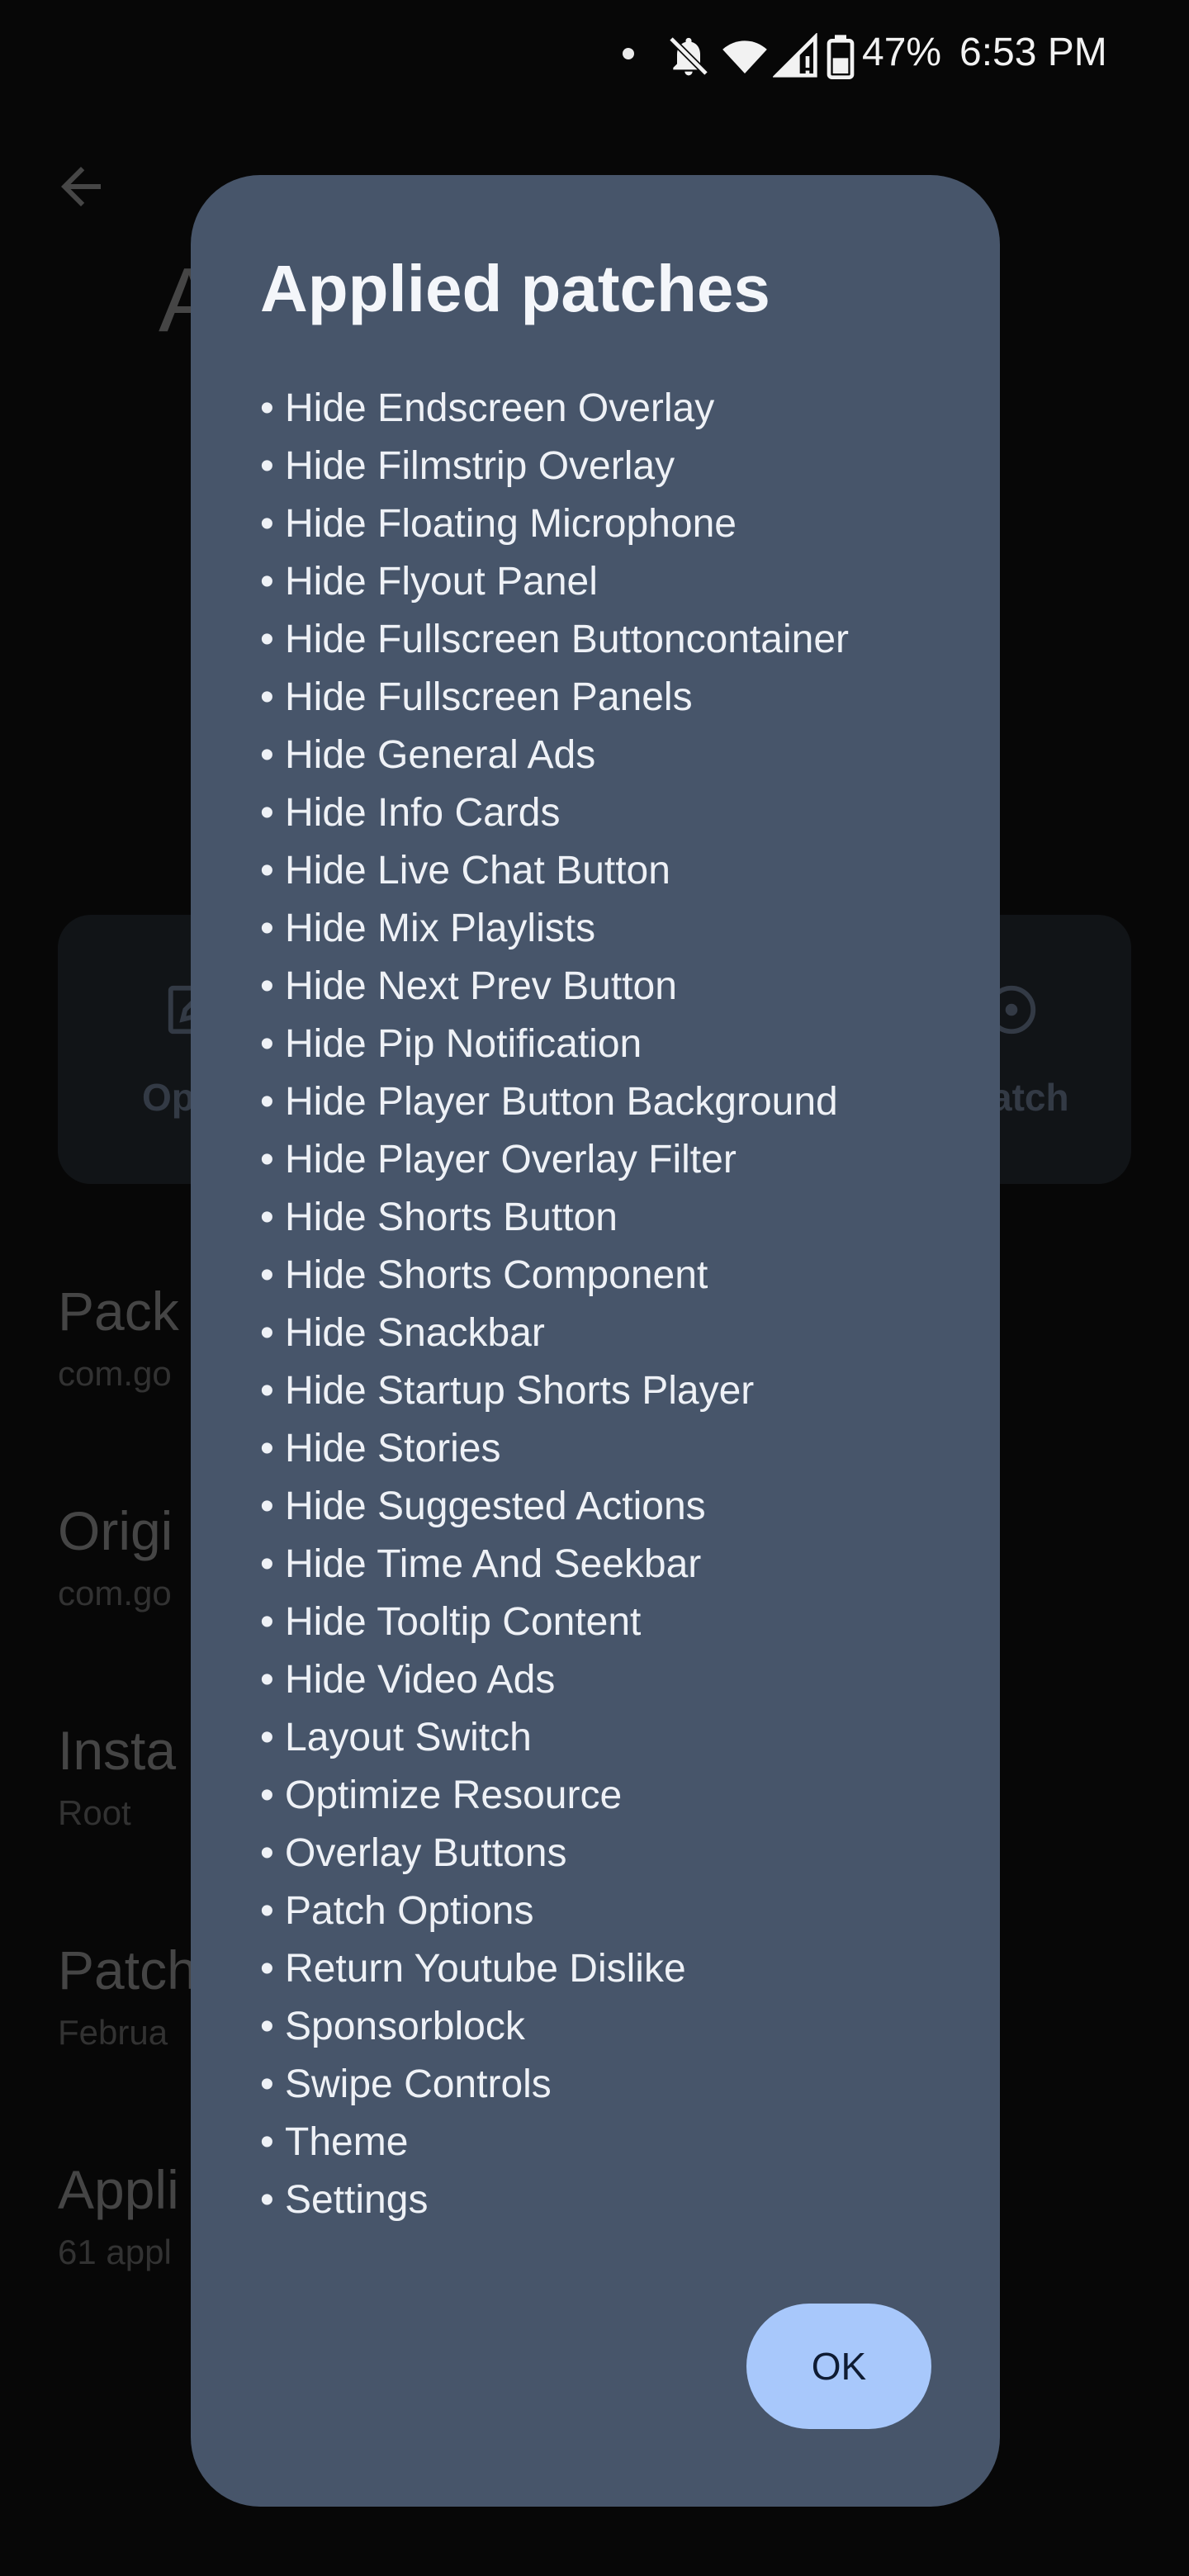 Image resolution: width=1189 pixels, height=2576 pixels. Describe the element at coordinates (595, 1796) in the screenshot. I see `patch-list-item: Optimize Resource` at that location.